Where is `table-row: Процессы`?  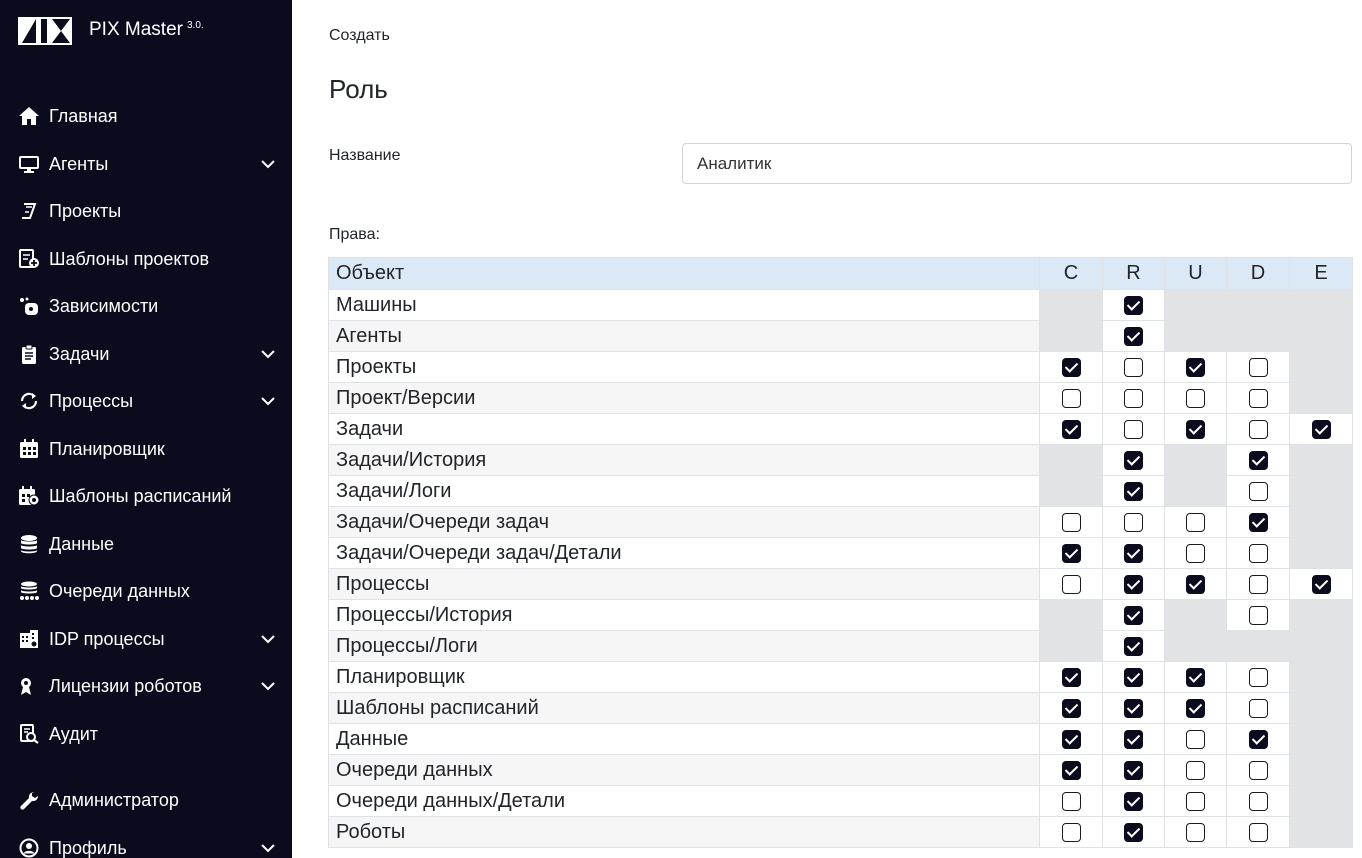
table-row: Процессы is located at coordinates (840, 584).